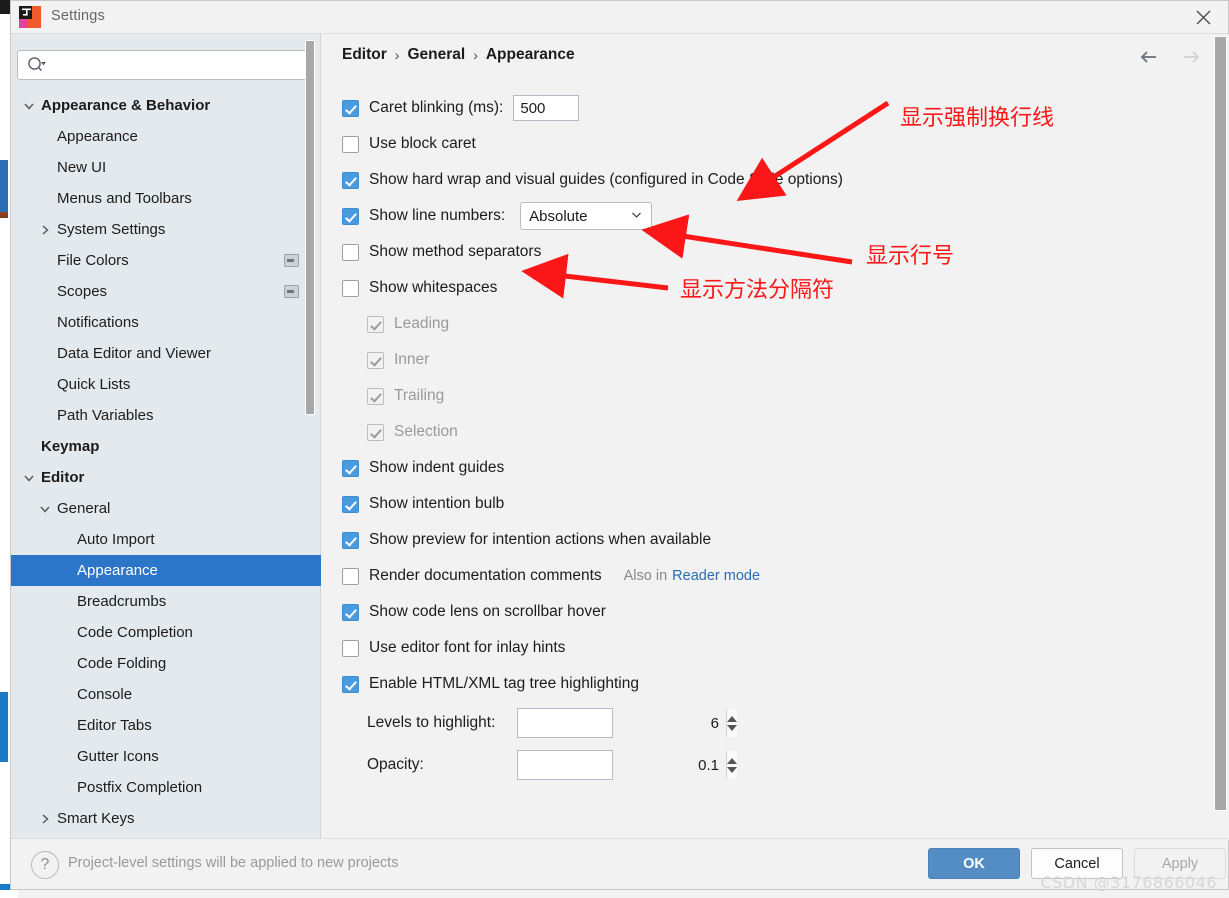  What do you see at coordinates (171, 65) in the screenshot?
I see `search-input` at bounding box center [171, 65].